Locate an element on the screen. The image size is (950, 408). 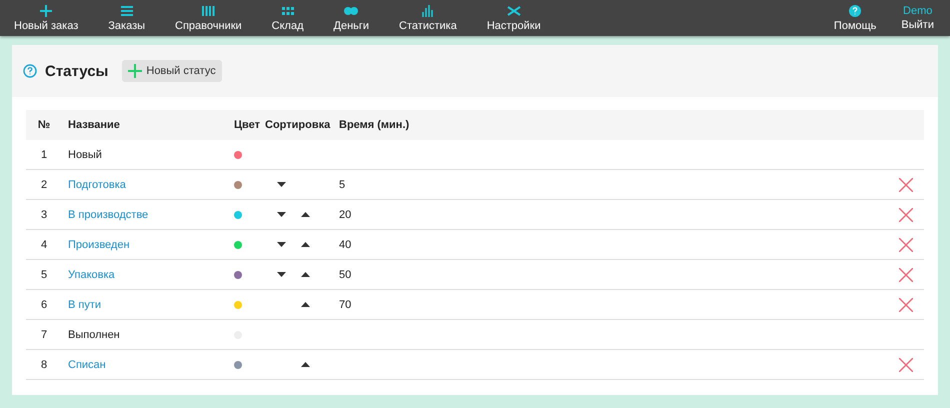
table-cell: 5 is located at coordinates (342, 184).